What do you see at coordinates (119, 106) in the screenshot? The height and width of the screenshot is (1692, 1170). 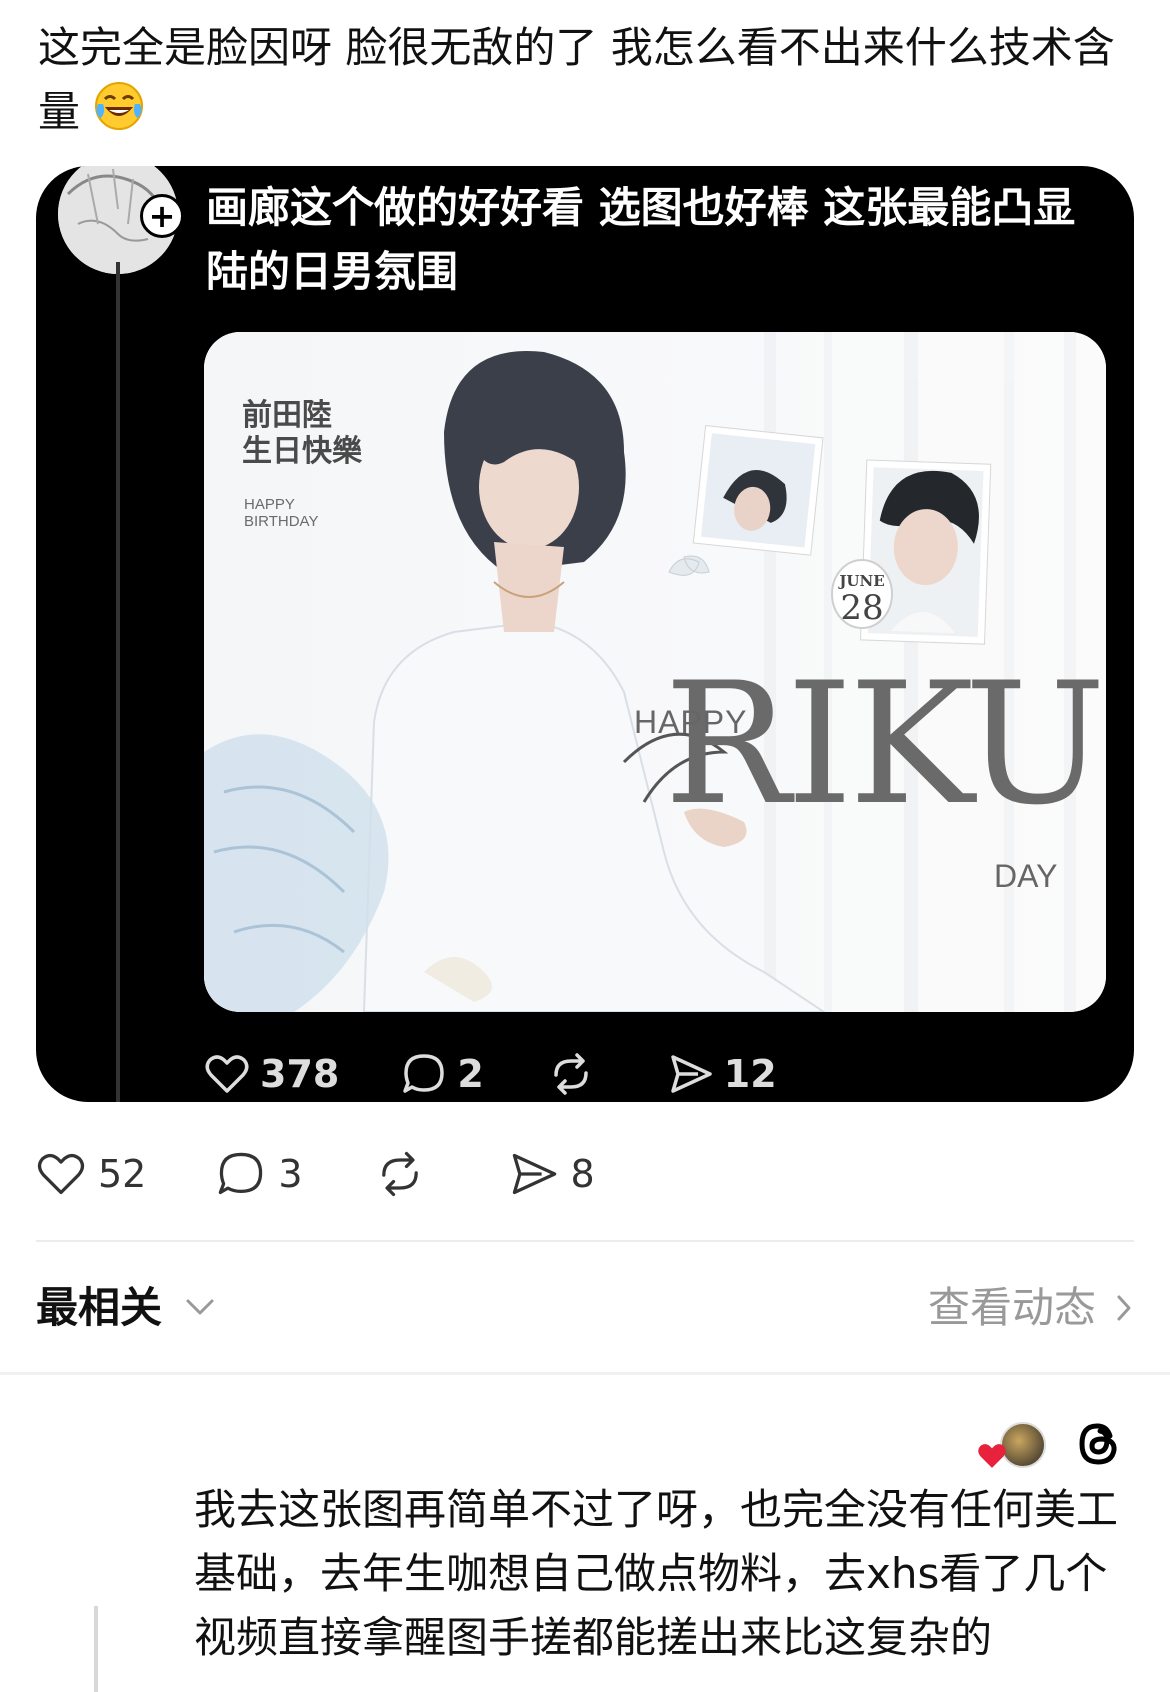 I see `laughing-emoji-icon` at bounding box center [119, 106].